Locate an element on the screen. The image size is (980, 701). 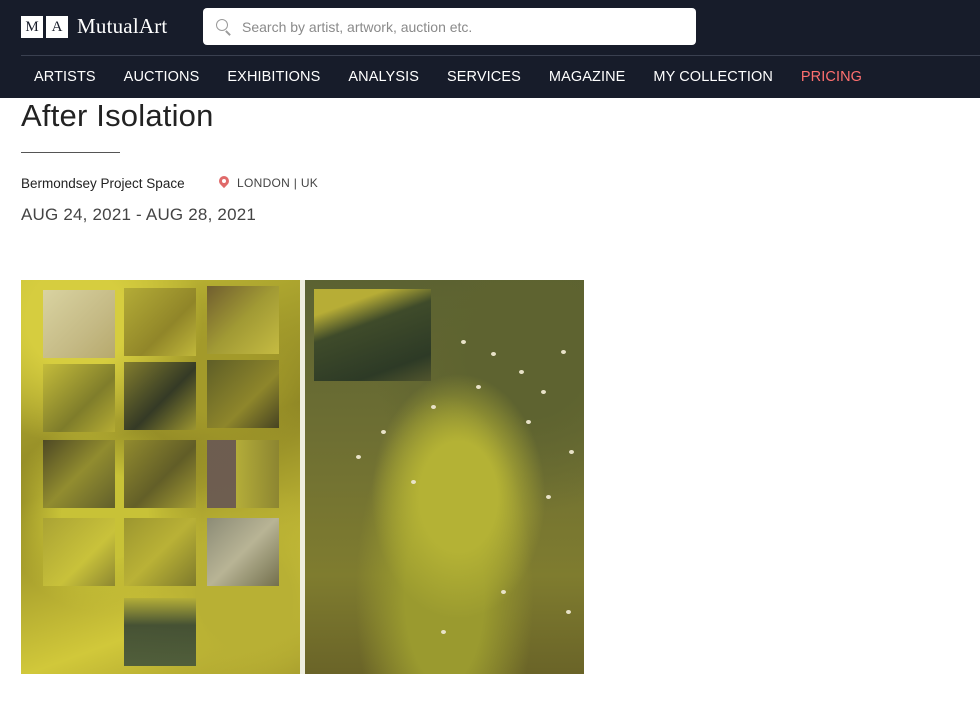
nav-my-collection: MY COLLECTION is located at coordinates (712, 77).